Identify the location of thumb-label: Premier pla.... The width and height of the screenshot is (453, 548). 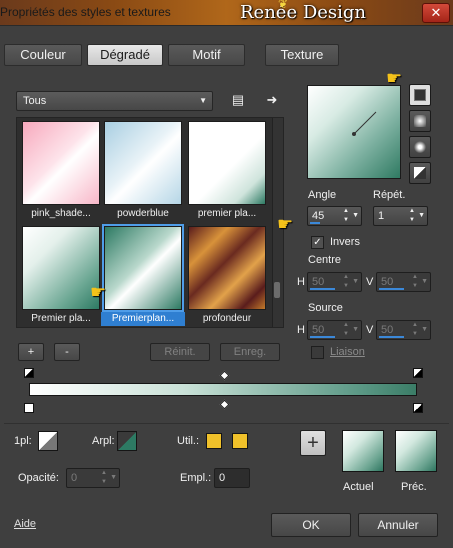
(61, 318).